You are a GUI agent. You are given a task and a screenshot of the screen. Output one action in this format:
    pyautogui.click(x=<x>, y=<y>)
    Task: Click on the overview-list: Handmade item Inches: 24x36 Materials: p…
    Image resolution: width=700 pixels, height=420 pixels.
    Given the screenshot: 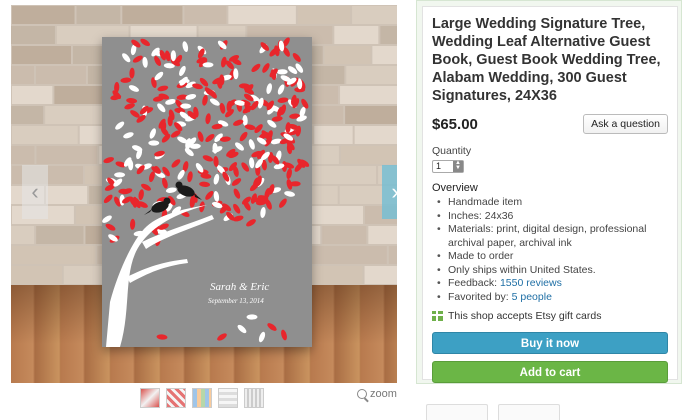 What is the action you would take?
    pyautogui.click(x=550, y=250)
    